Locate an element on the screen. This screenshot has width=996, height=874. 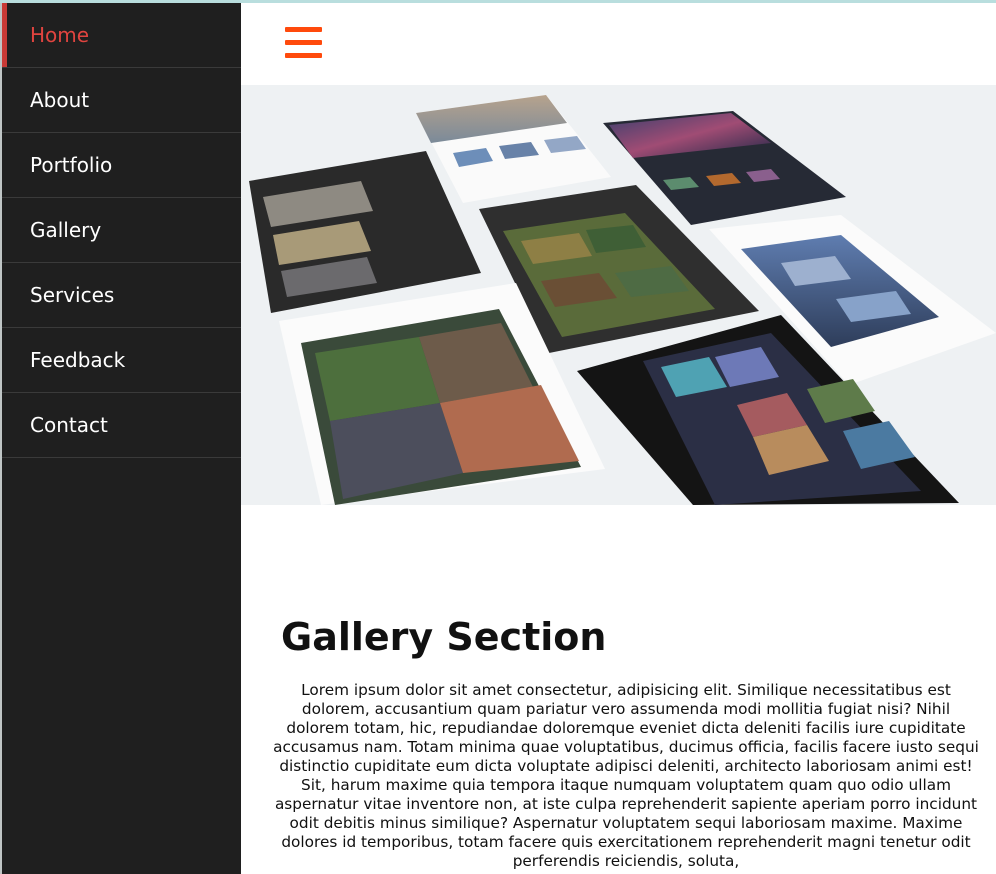
sidebar-item-about: About is located at coordinates (121, 100).